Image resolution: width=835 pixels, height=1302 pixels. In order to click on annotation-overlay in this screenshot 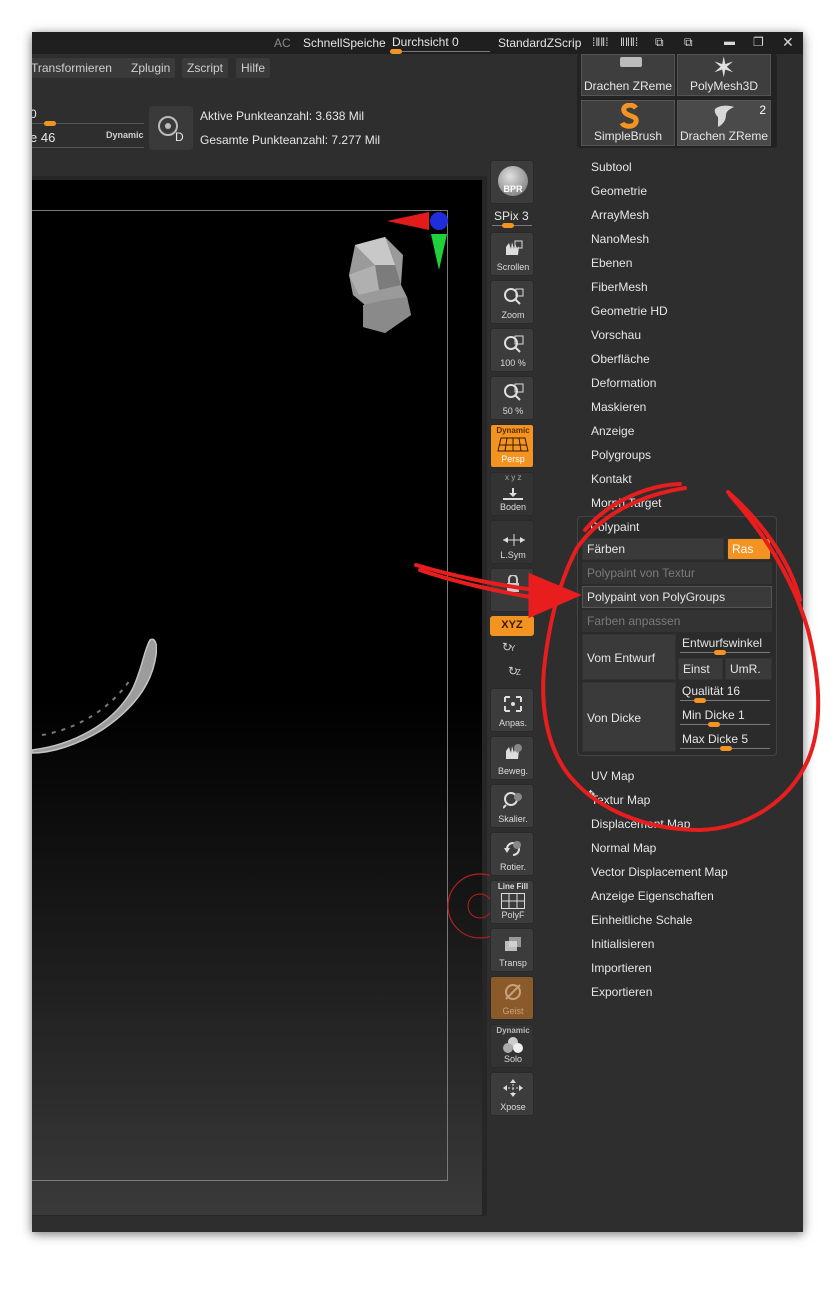, I will do `click(617, 657)`.